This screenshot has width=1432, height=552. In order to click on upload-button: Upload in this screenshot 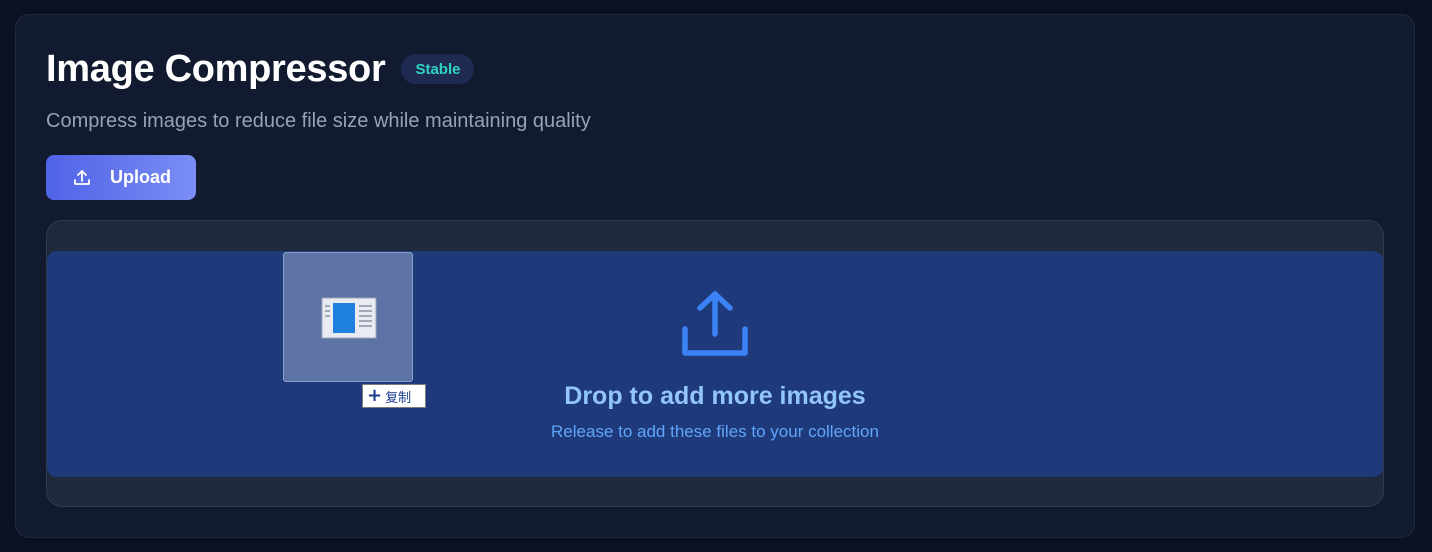, I will do `click(121, 177)`.